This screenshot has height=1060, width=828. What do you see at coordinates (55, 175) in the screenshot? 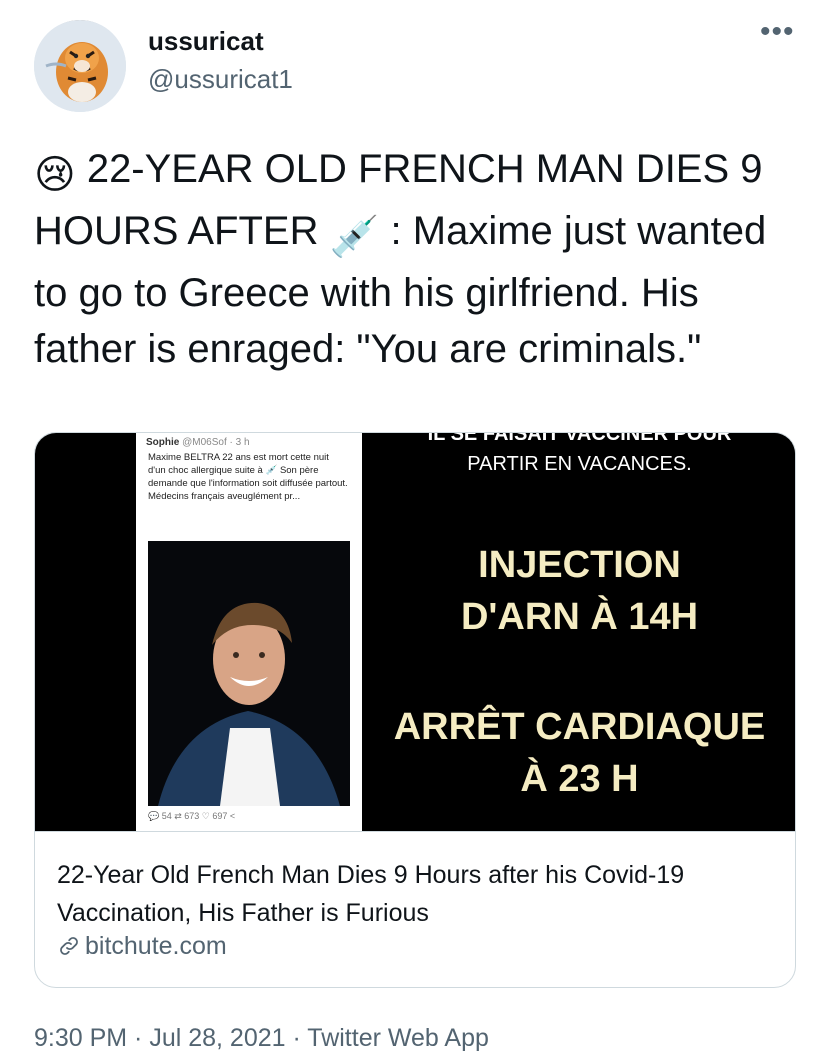
I see `sad-face-emoji: 😢` at bounding box center [55, 175].